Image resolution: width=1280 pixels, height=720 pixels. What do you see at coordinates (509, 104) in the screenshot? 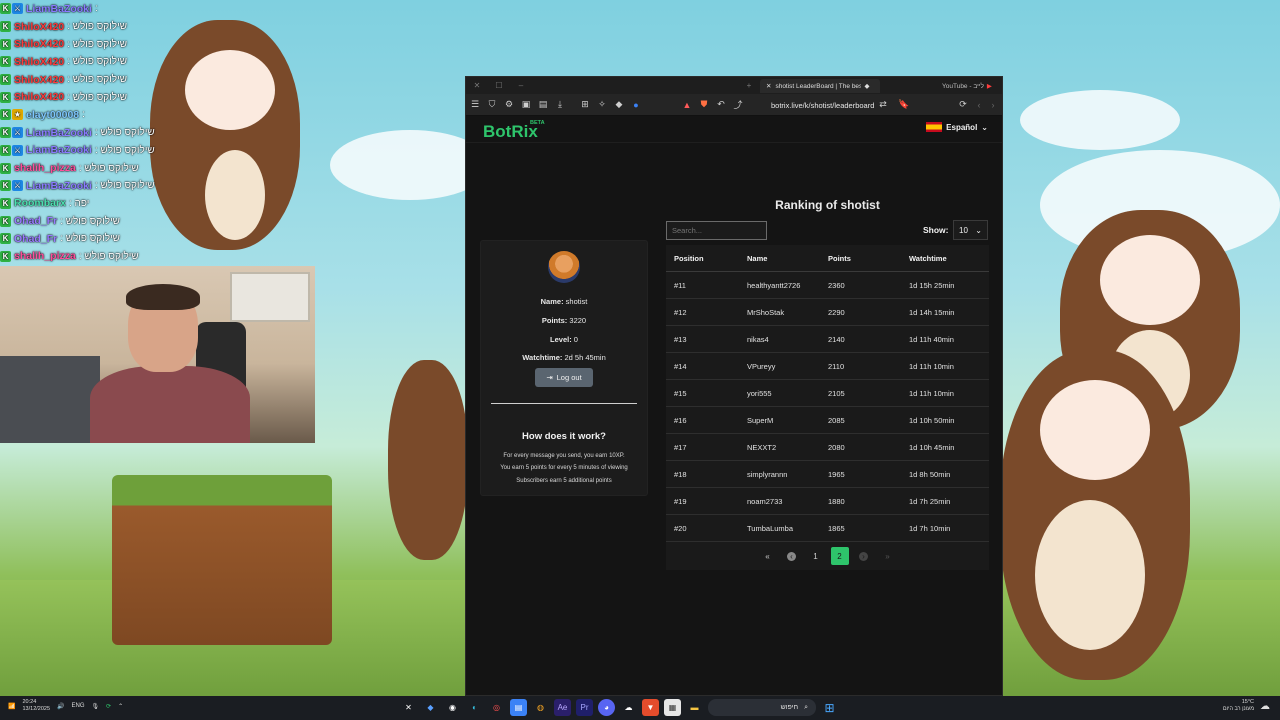
I see `extensions-icon: ⚙` at bounding box center [509, 104].